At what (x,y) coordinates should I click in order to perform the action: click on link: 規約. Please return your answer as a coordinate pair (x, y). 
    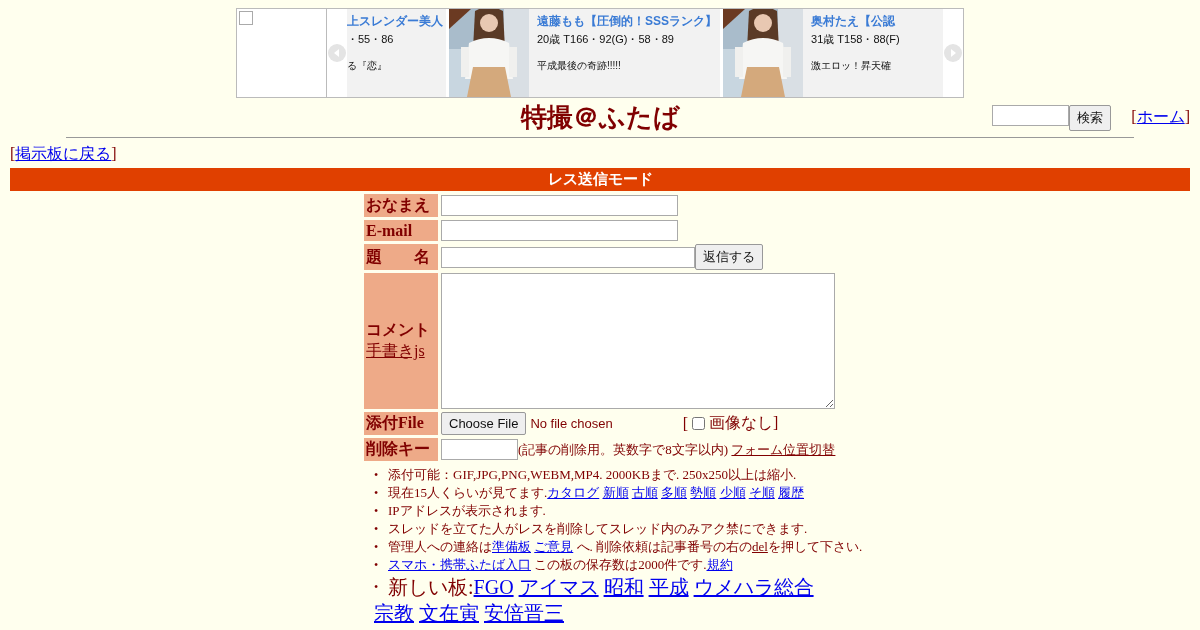
    Looking at the image, I should click on (719, 564).